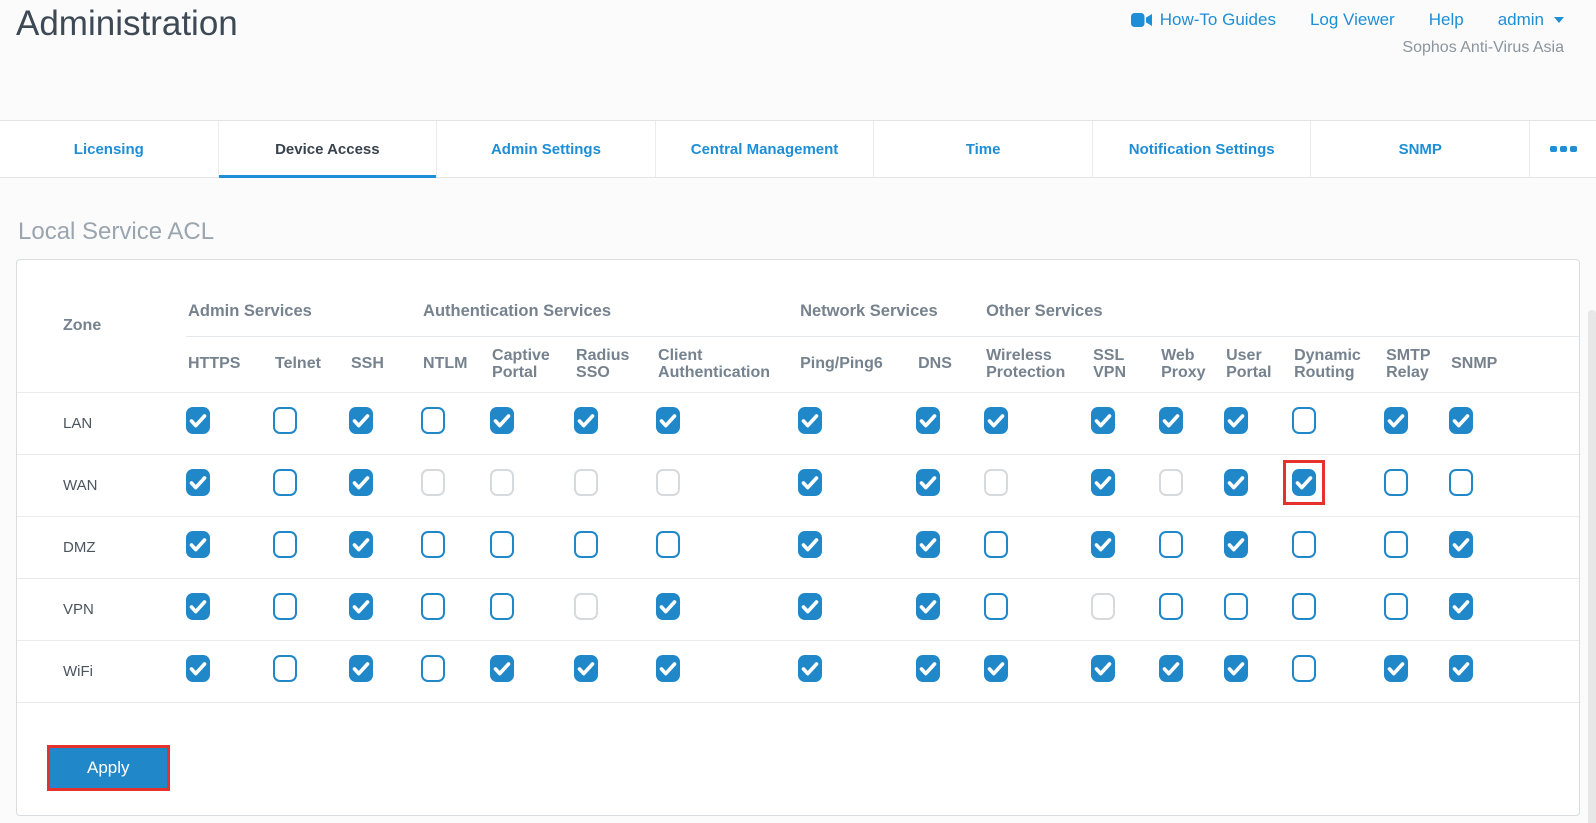 The image size is (1596, 823). What do you see at coordinates (668, 420) in the screenshot?
I see `checkbox-lan-client-authentication` at bounding box center [668, 420].